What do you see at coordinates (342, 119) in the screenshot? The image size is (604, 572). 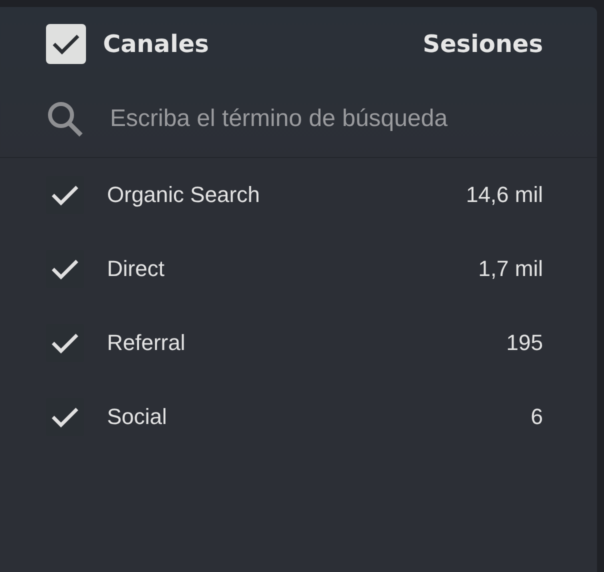 I see `search-field: Escriba el término de búsqueda` at bounding box center [342, 119].